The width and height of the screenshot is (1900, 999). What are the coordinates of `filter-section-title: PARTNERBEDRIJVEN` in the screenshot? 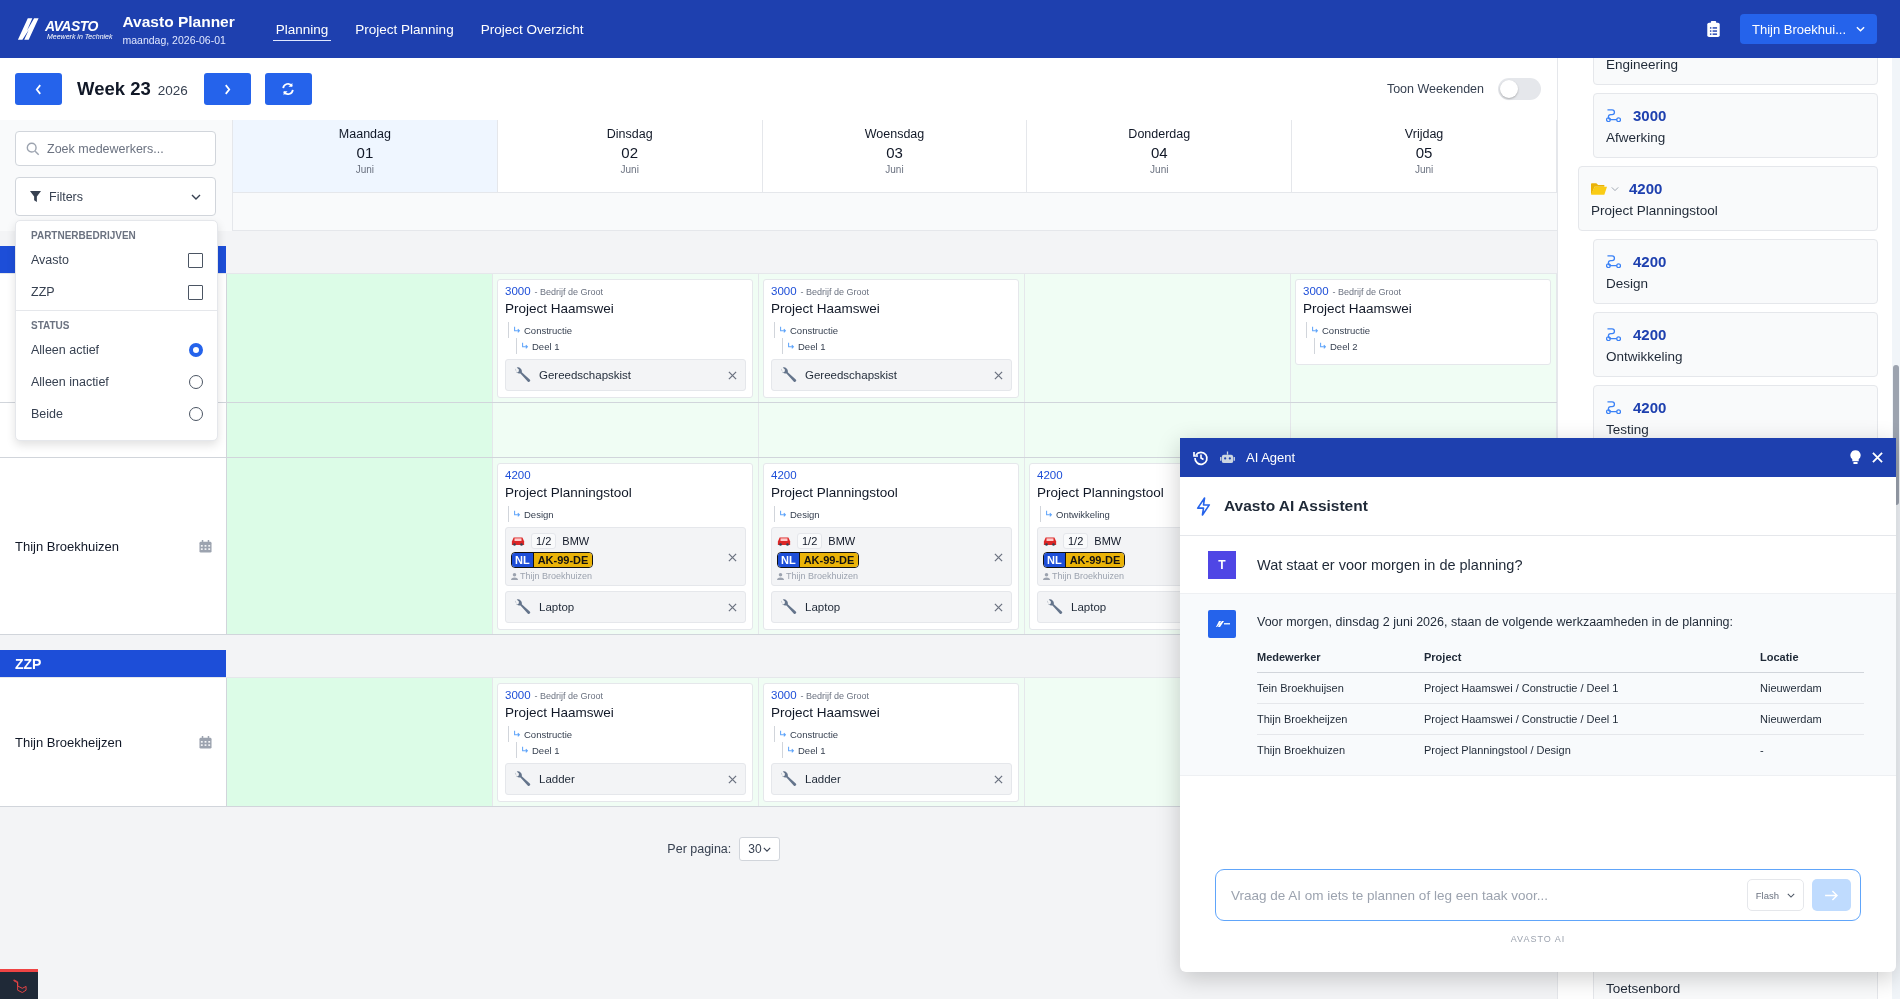 It's located at (84, 235).